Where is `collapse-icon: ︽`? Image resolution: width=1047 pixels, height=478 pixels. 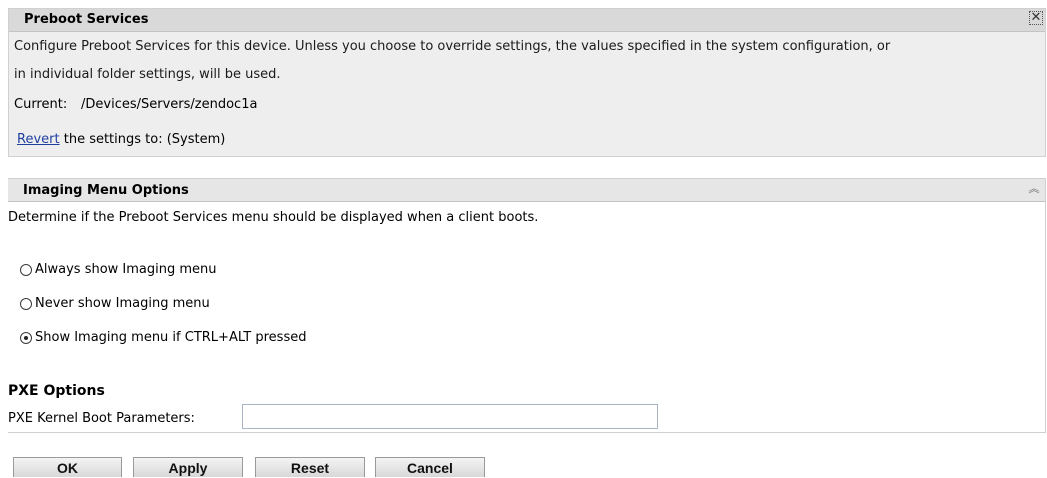
collapse-icon: ︽ is located at coordinates (1034, 189).